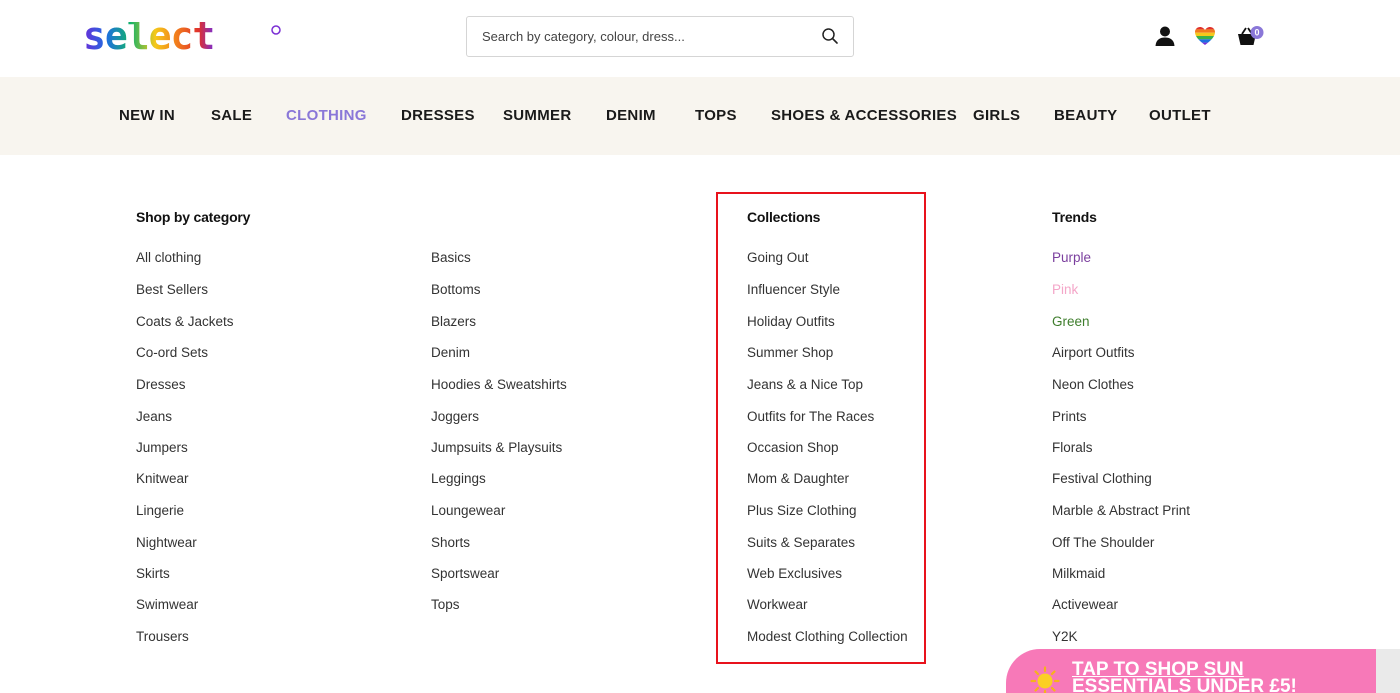 This screenshot has width=1400, height=693. Describe the element at coordinates (1102, 478) in the screenshot. I see `trend-link: Festival Clothing` at that location.